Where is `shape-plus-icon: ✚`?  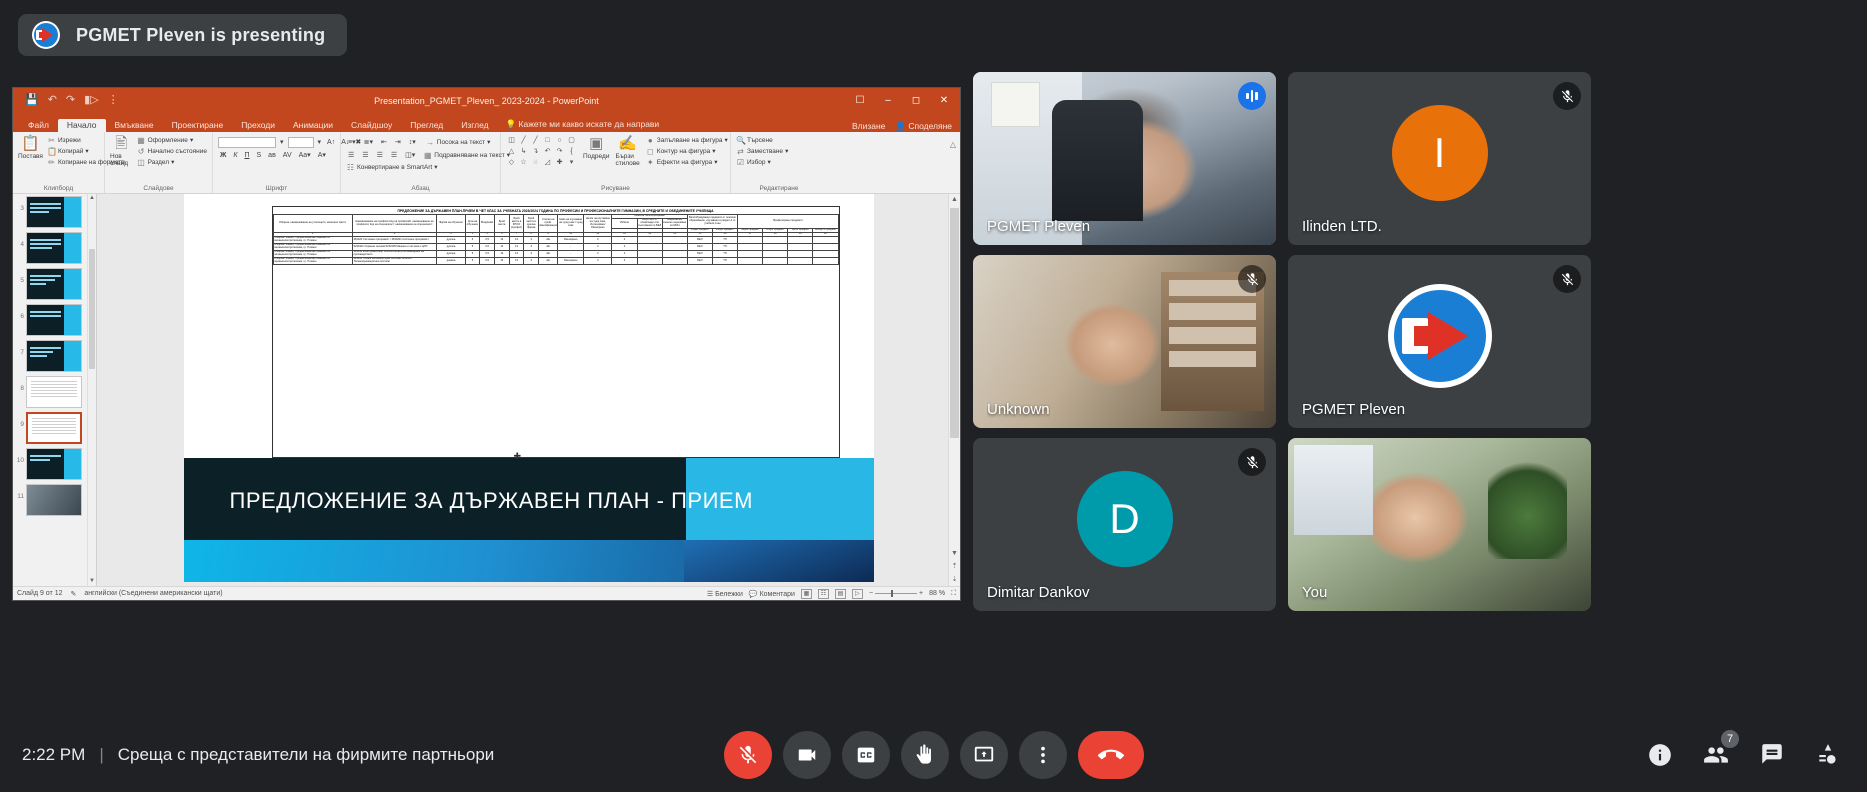
shape-plus-icon: ✚ is located at coordinates (559, 163).